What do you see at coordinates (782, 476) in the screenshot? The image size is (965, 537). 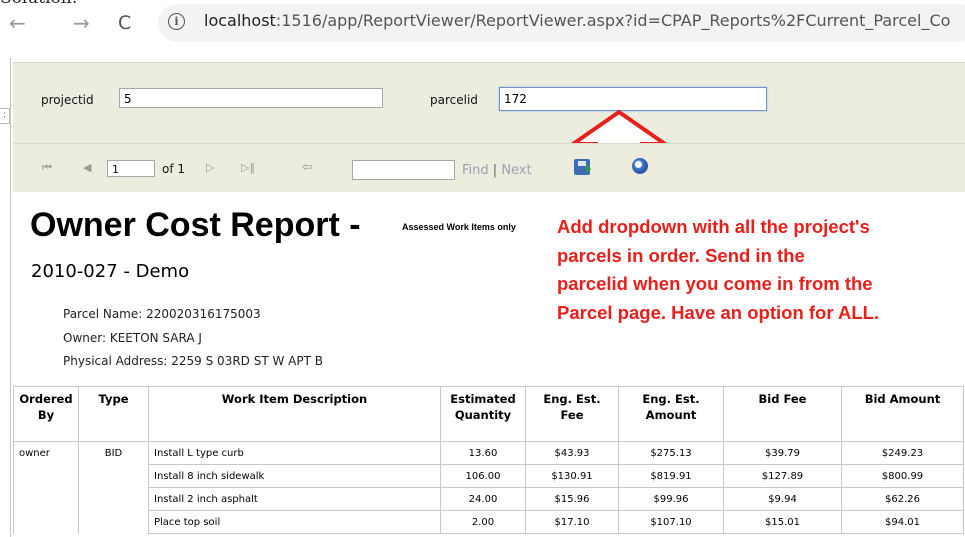 I see `bid-fee-cell: $127.89` at bounding box center [782, 476].